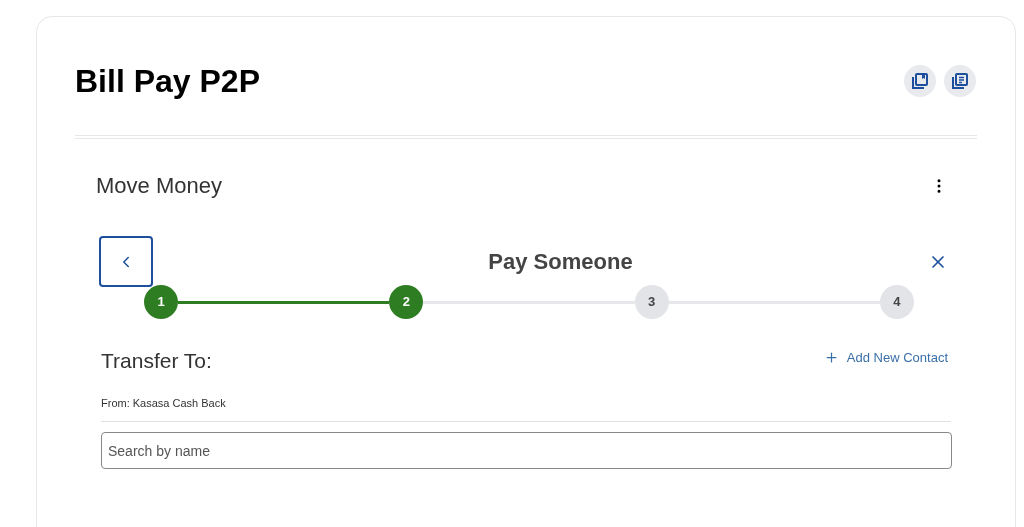 The height and width of the screenshot is (527, 1024). What do you see at coordinates (897, 302) in the screenshot?
I see `step-indicator: 4` at bounding box center [897, 302].